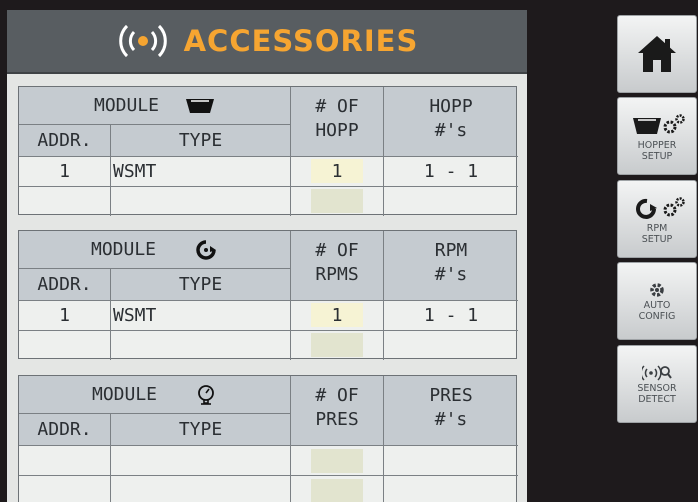 This screenshot has width=698, height=502. Describe the element at coordinates (657, 145) in the screenshot. I see `label-line1: HOPPER` at that location.